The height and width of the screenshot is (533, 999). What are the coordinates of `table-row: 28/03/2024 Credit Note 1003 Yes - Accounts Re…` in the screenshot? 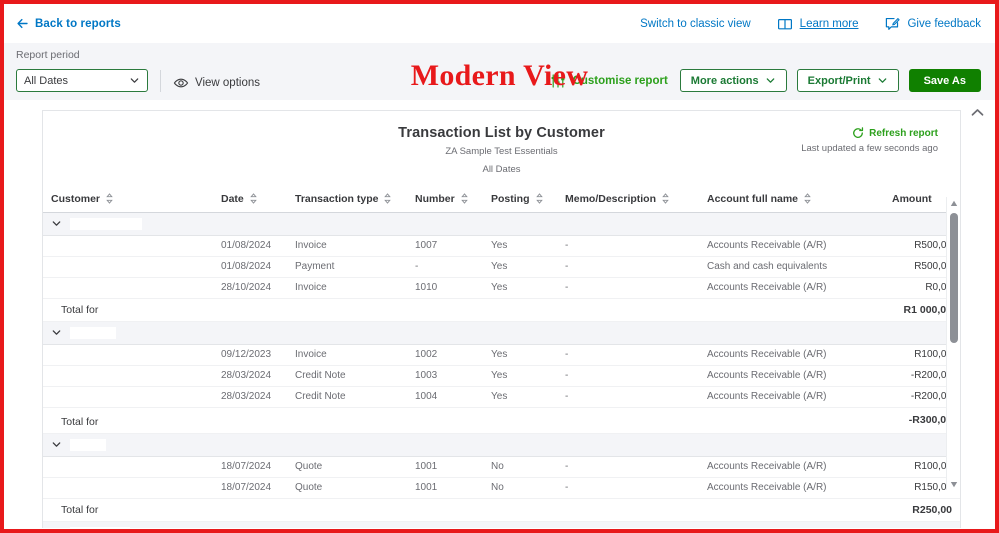 It's located at (501, 376).